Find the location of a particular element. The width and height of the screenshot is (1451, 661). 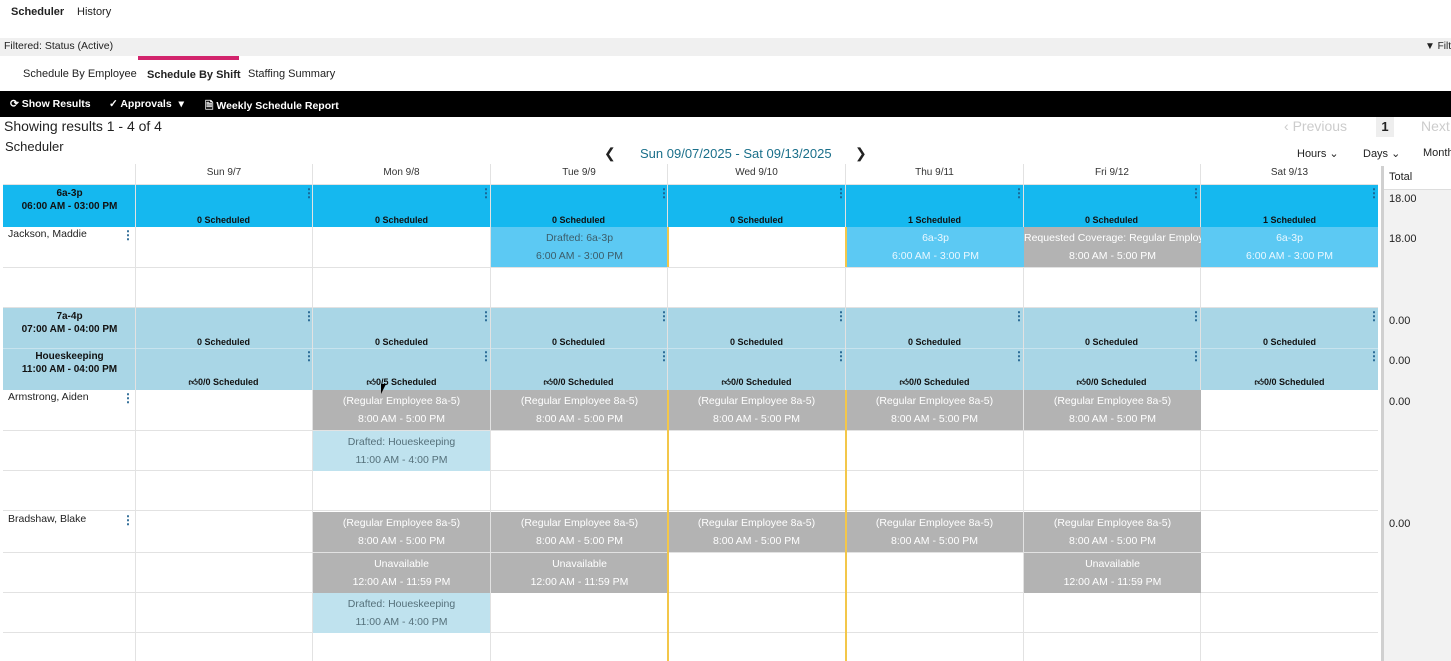

tab-history: History is located at coordinates (94, 12).